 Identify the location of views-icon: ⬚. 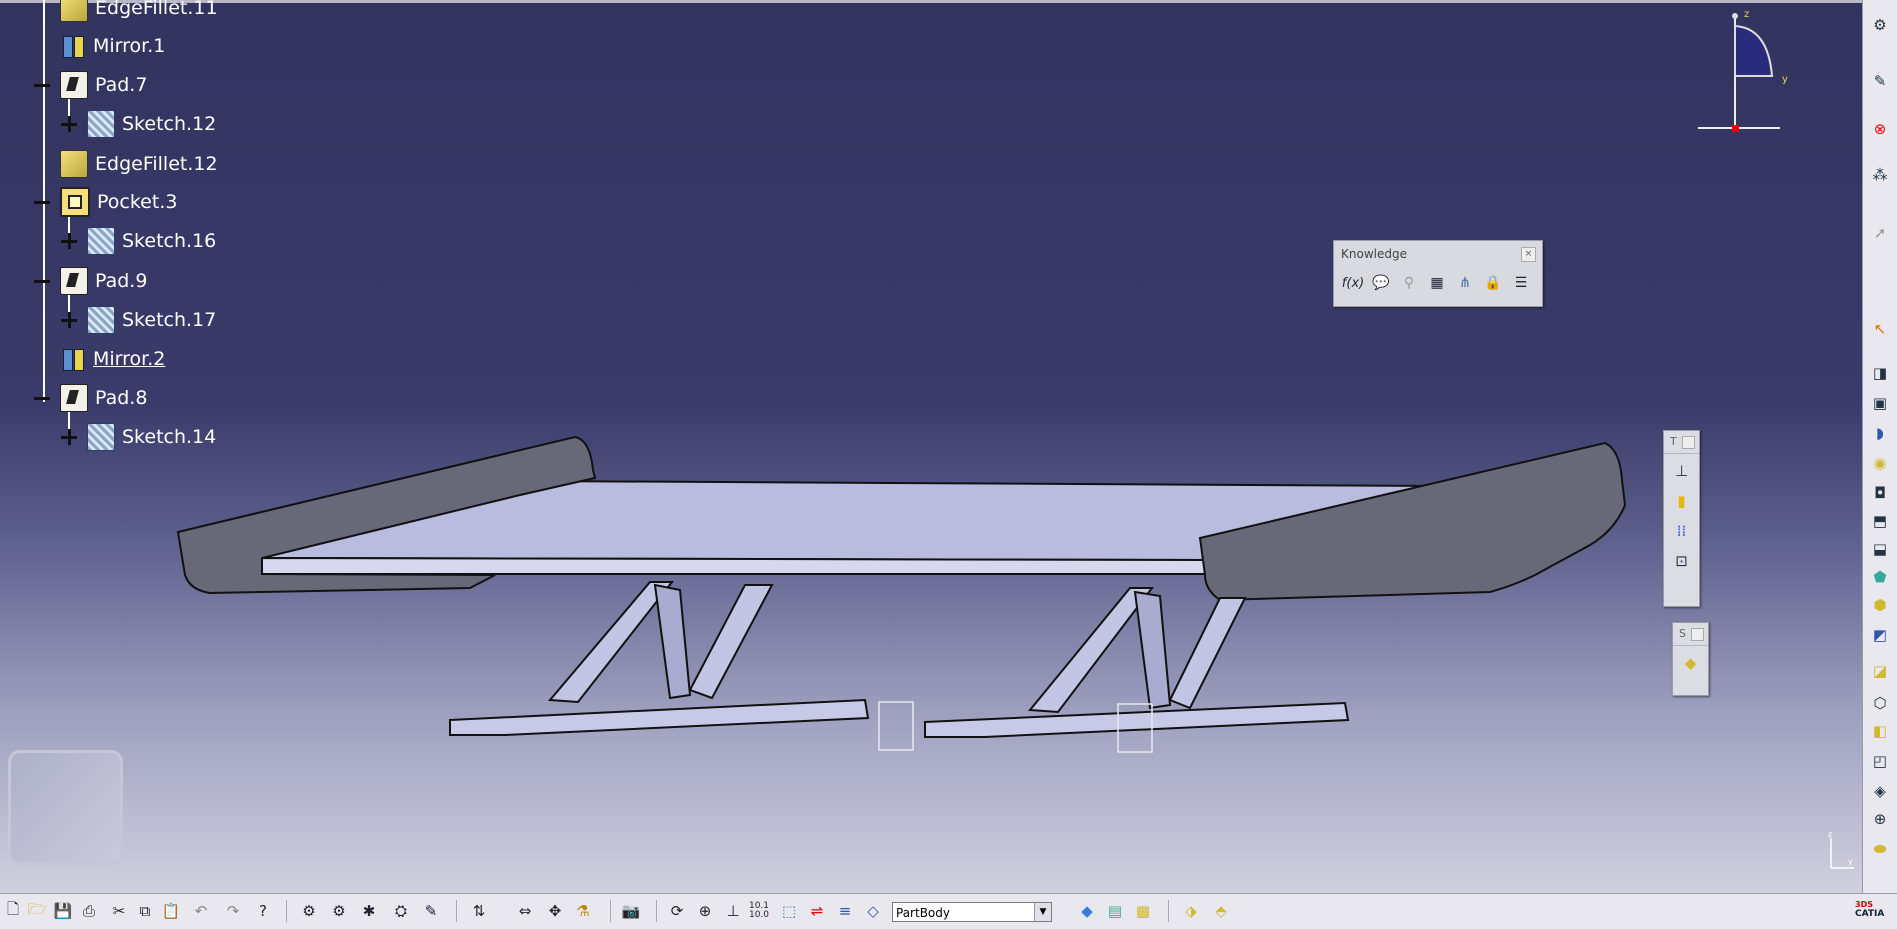
(789, 911).